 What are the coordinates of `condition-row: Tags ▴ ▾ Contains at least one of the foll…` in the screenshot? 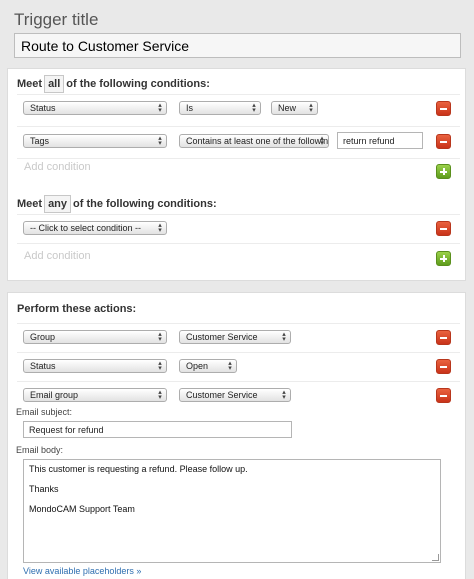 It's located at (238, 141).